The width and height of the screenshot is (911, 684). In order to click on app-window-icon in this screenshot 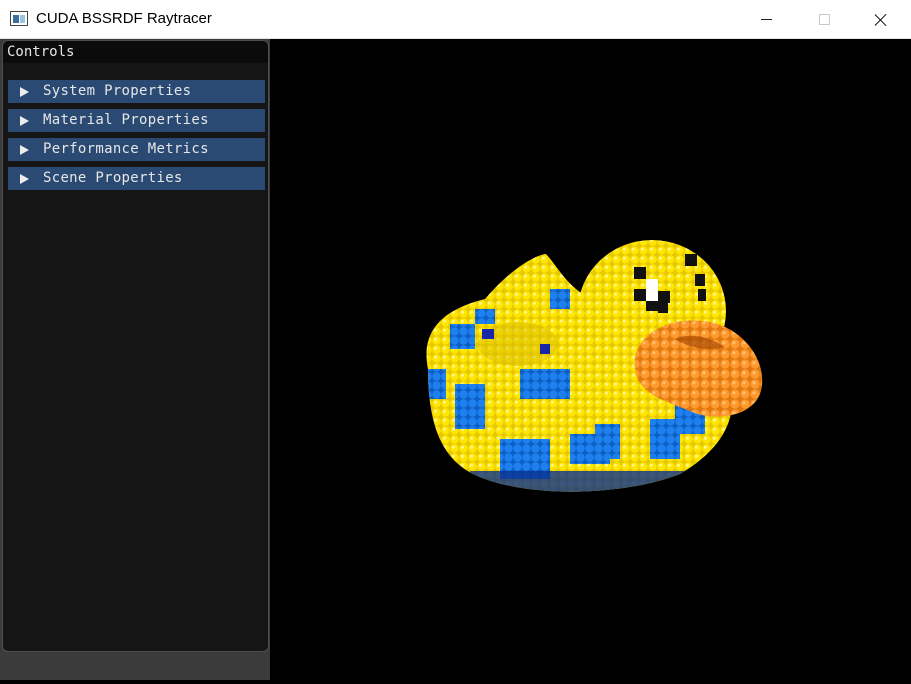, I will do `click(19, 18)`.